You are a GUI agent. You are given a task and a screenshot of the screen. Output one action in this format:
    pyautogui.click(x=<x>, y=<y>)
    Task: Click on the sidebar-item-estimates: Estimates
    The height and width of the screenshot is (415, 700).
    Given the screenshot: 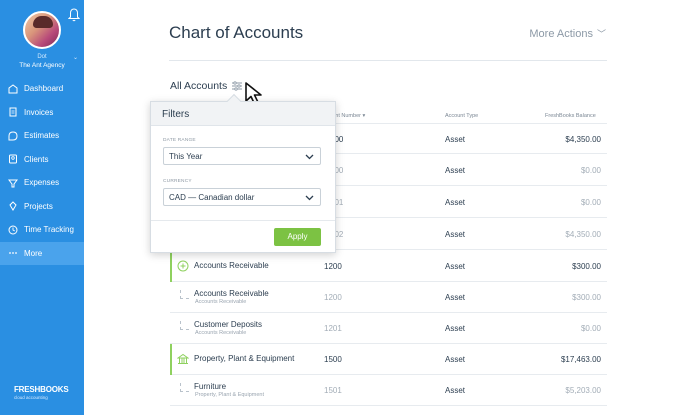 What is the action you would take?
    pyautogui.click(x=42, y=136)
    